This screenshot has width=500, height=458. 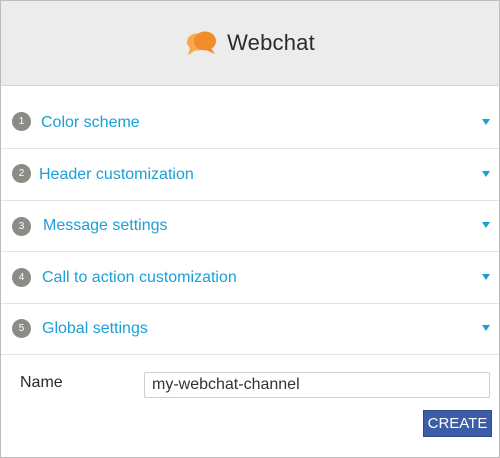 What do you see at coordinates (116, 174) in the screenshot?
I see `section-label: Header customization` at bounding box center [116, 174].